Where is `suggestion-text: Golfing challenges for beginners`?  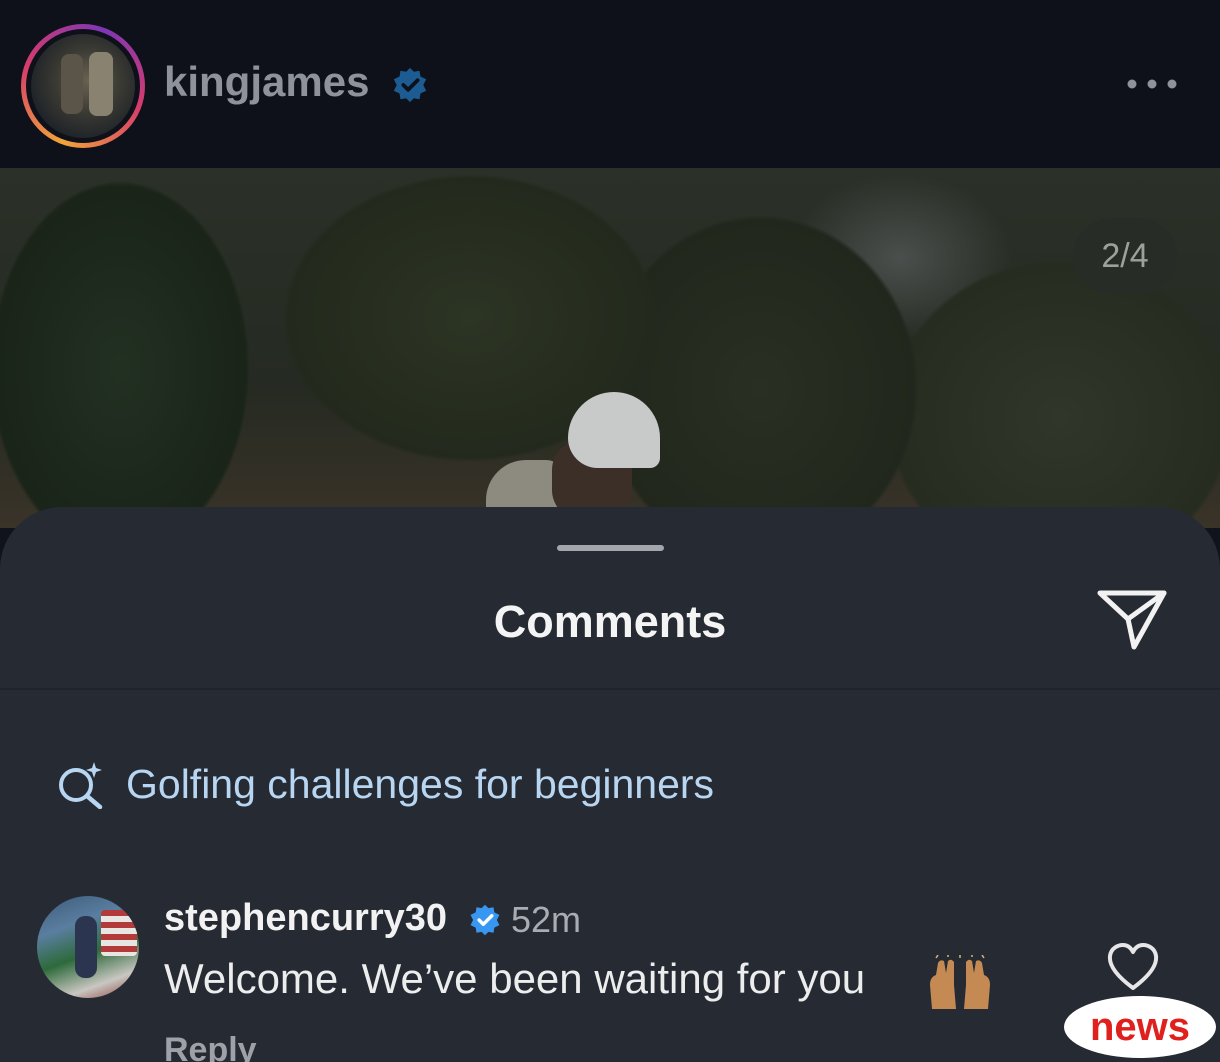 suggestion-text: Golfing challenges for beginners is located at coordinates (420, 783).